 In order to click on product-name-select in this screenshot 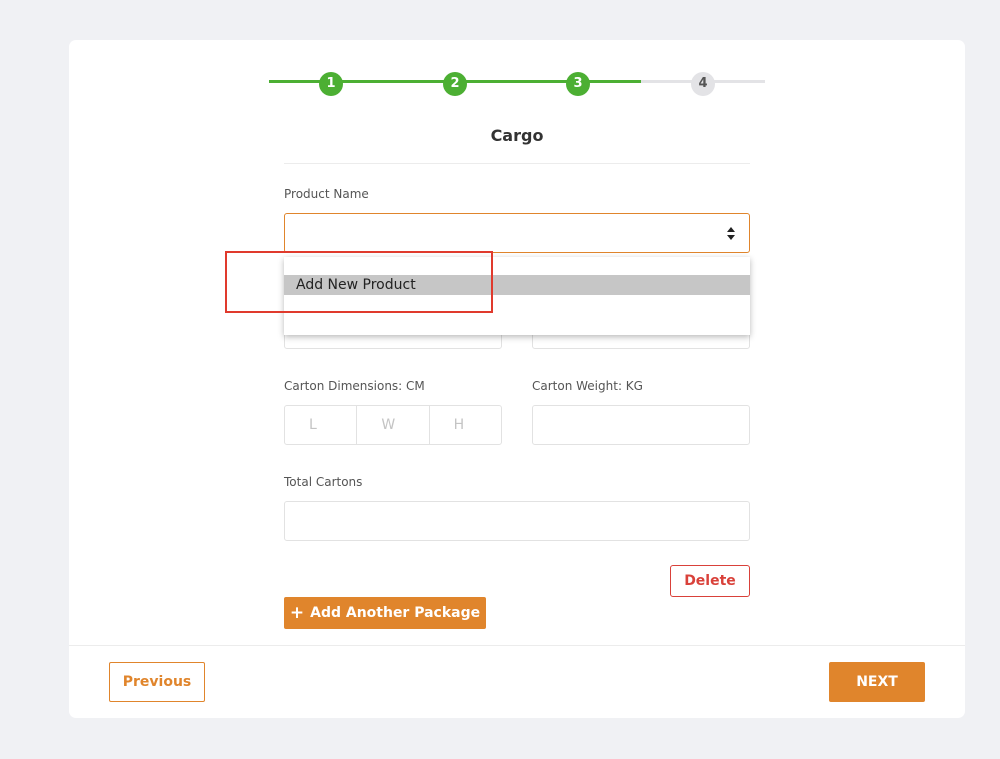, I will do `click(517, 233)`.